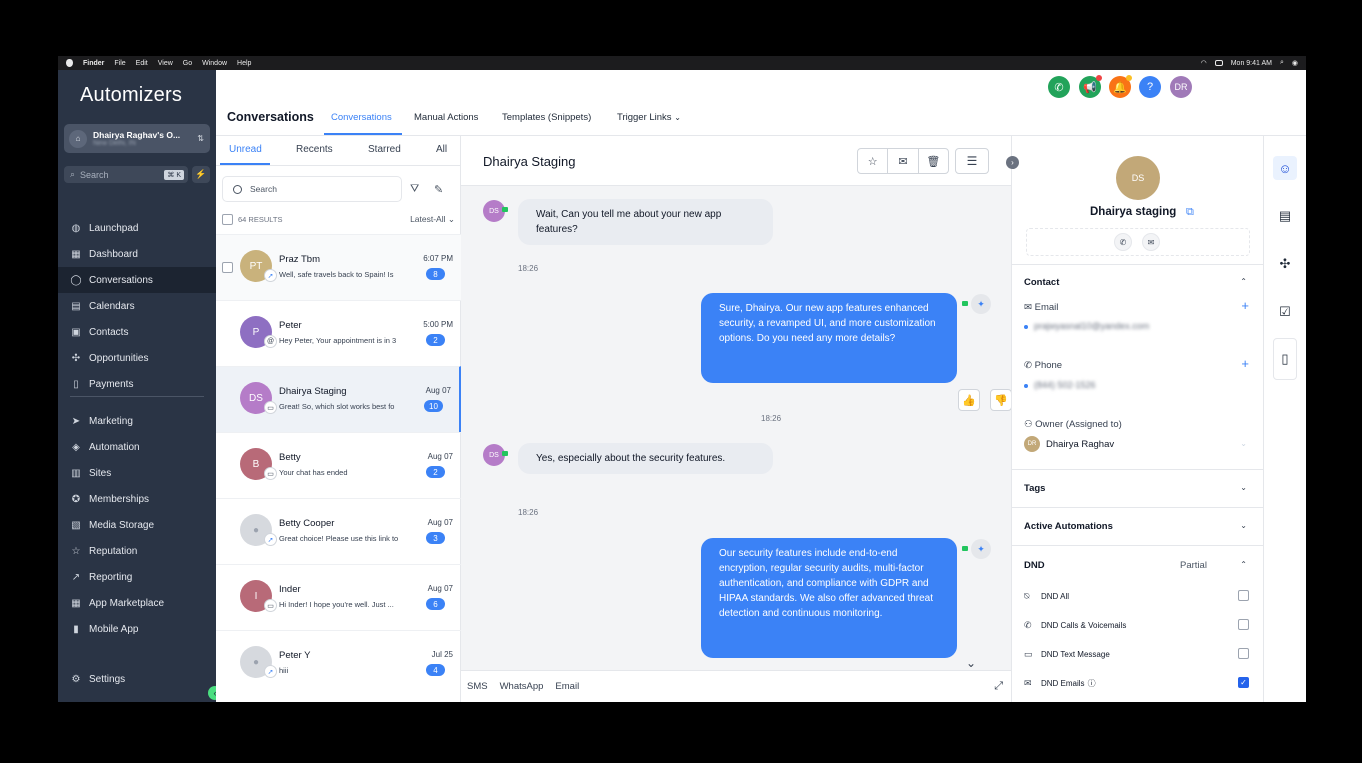  I want to click on add-email-button: +, so click(1245, 305).